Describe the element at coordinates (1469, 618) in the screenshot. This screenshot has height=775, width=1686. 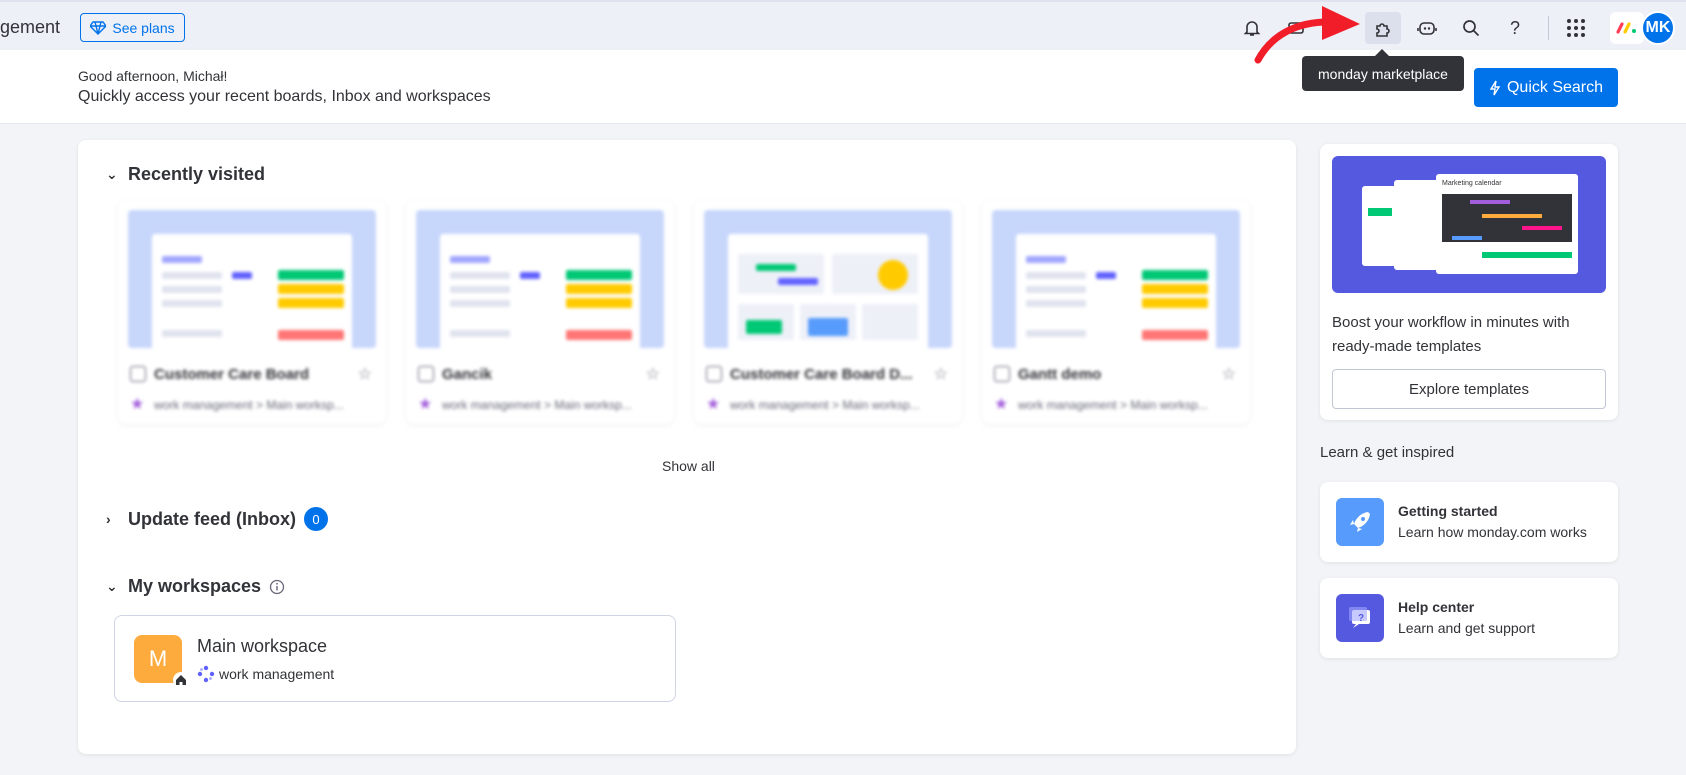
I see `help-center-card: ? Help center Learn and get support` at that location.